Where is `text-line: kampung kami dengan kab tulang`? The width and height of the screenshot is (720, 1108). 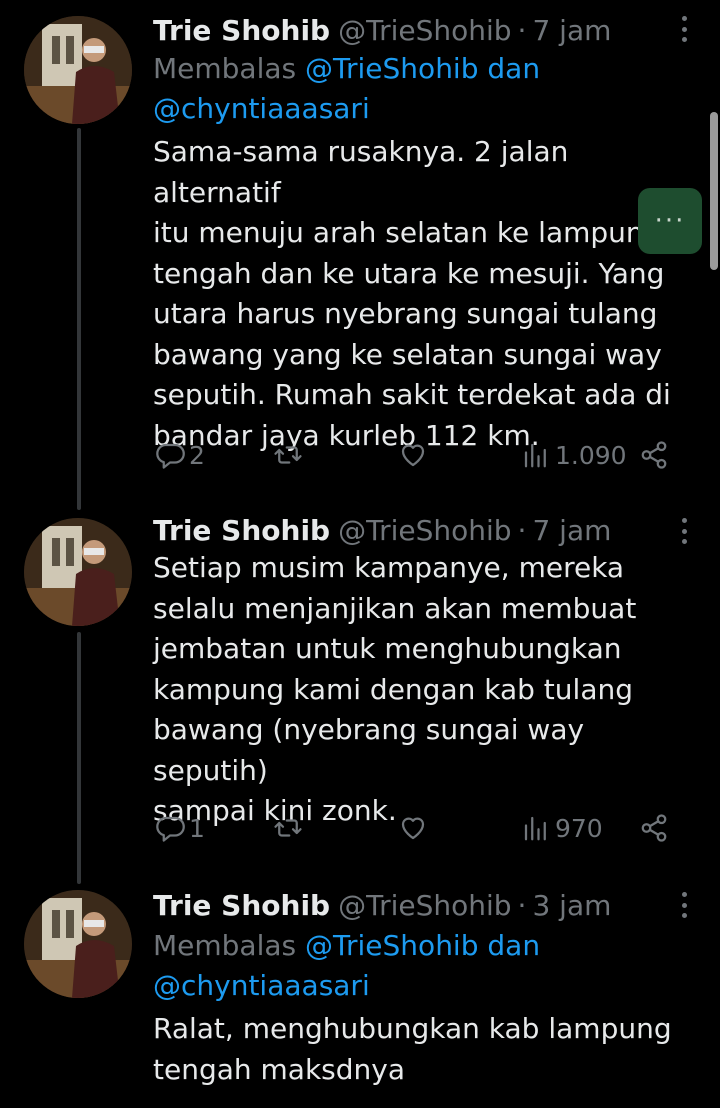 text-line: kampung kami dengan kab tulang is located at coordinates (393, 689).